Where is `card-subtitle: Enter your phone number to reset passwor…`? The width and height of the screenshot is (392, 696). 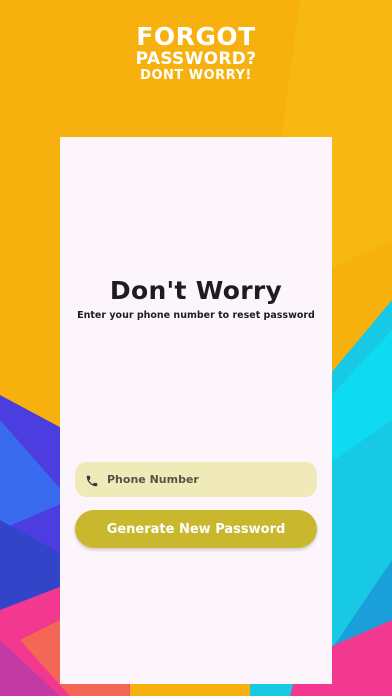 card-subtitle: Enter your phone number to reset passwor… is located at coordinates (196, 315).